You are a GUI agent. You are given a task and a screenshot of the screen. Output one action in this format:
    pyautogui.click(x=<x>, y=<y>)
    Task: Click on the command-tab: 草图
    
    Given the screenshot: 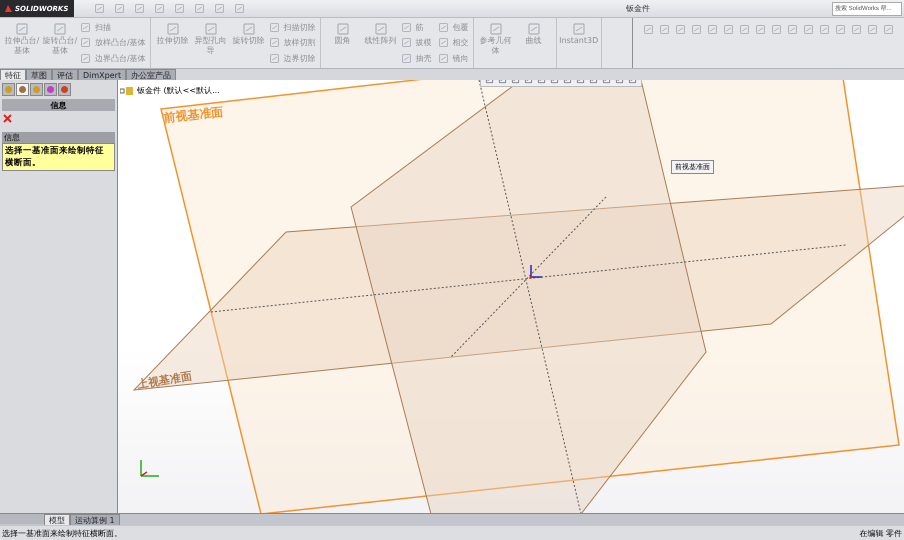 What is the action you would take?
    pyautogui.click(x=39, y=74)
    